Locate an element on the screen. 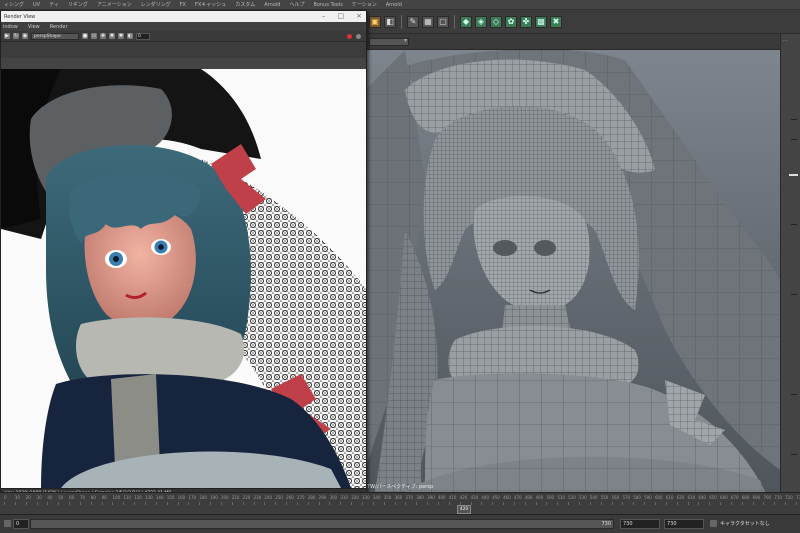  close-icon: × is located at coordinates (359, 16).